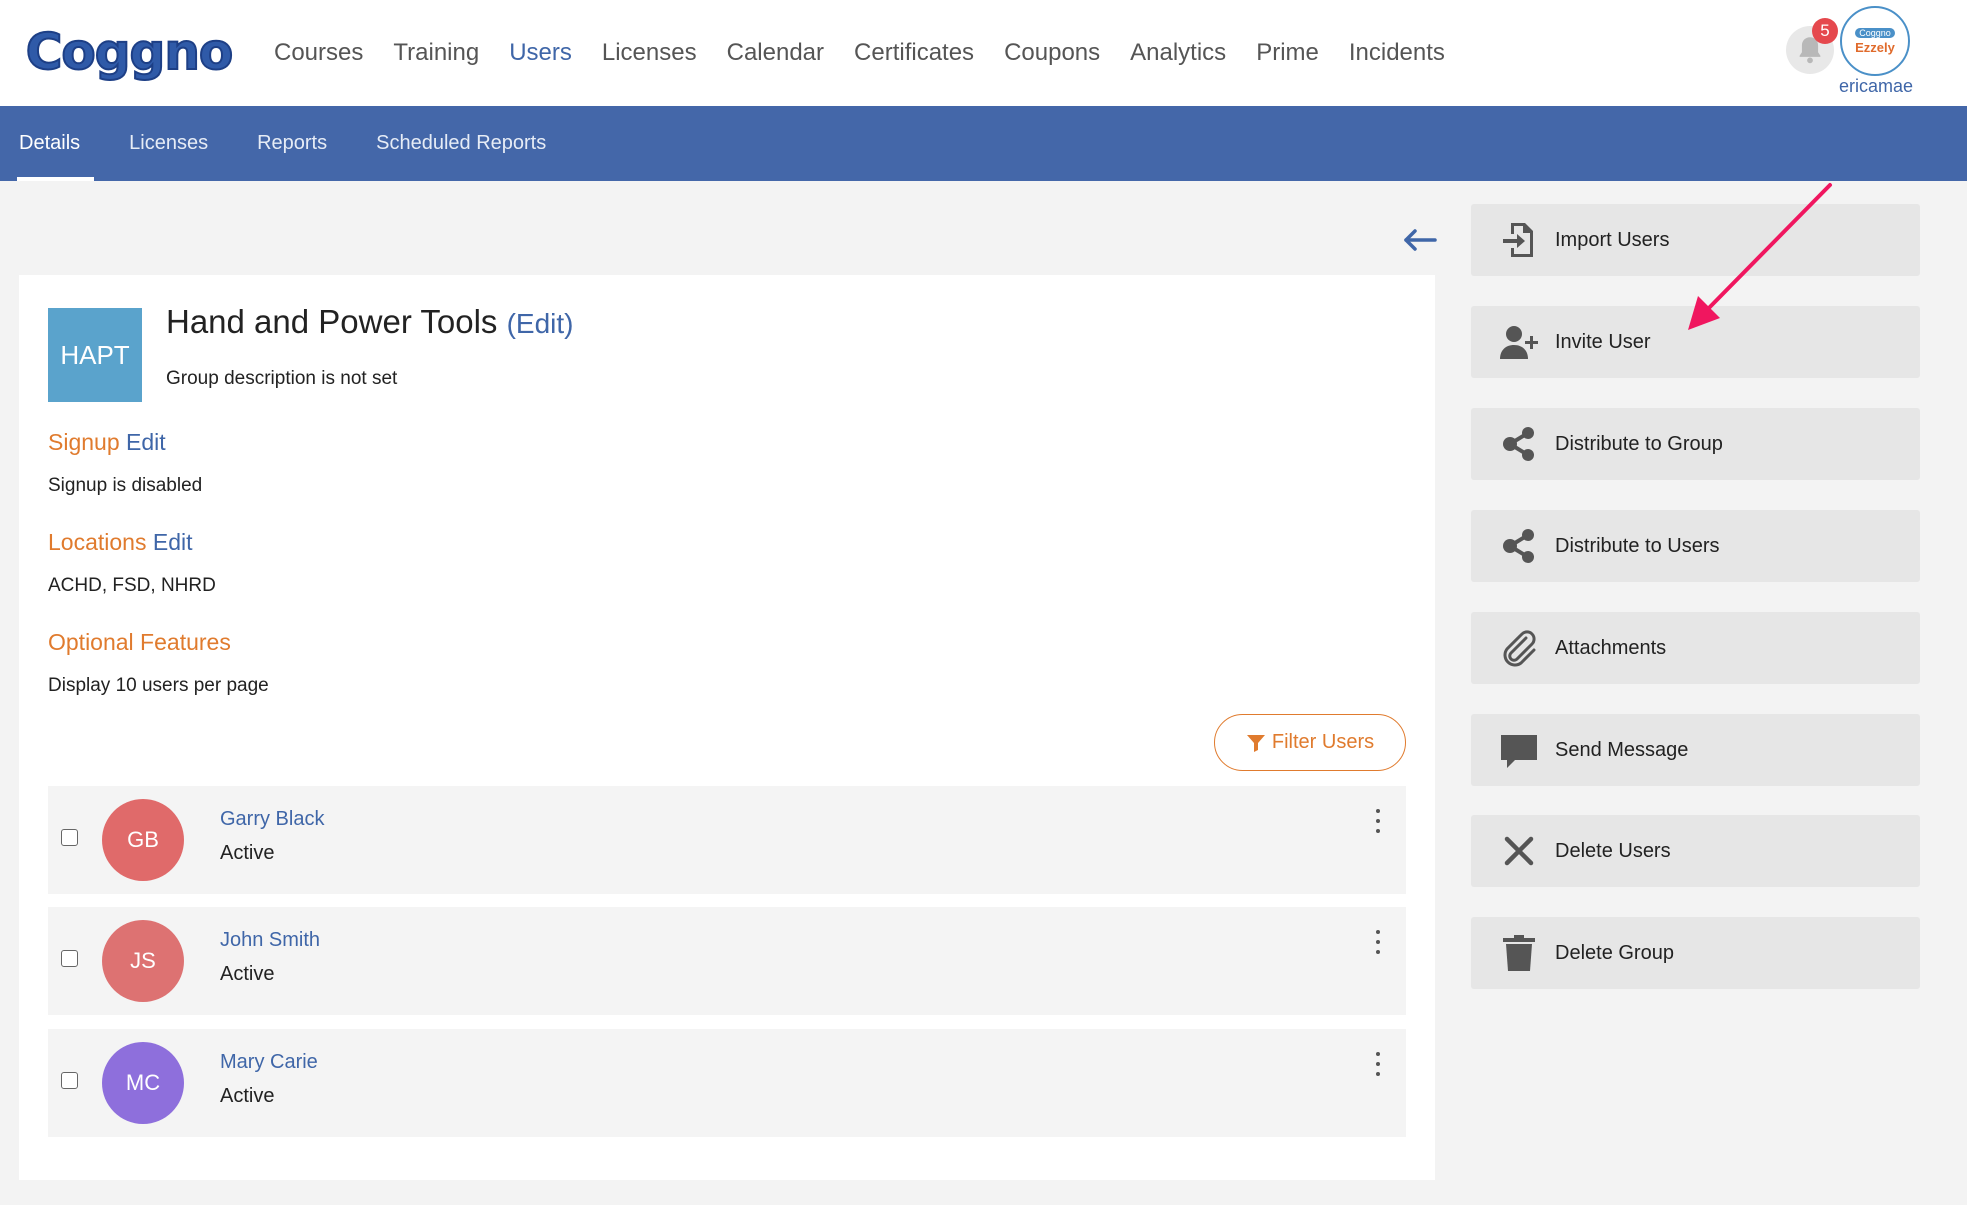  I want to click on distribute-to-users-button: Distribute to Users, so click(1695, 546).